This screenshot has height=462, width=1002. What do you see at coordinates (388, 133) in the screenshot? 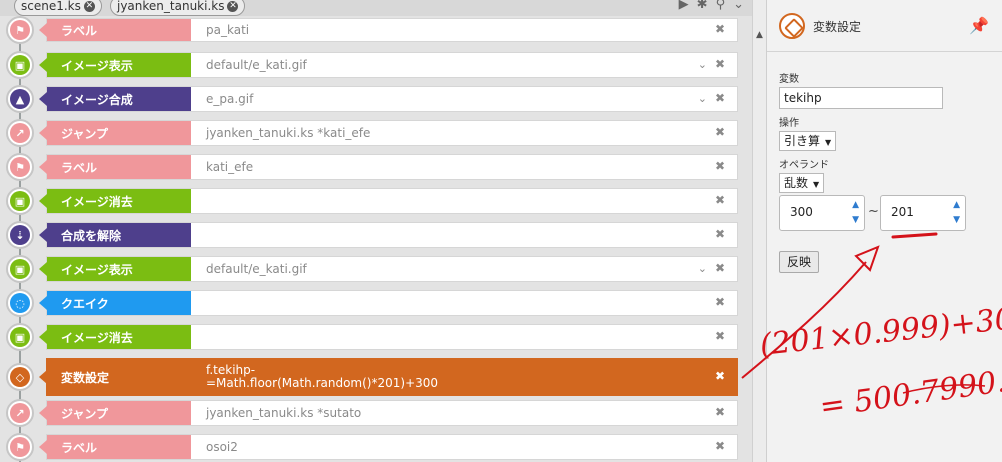
I see `command-card: ジャンプ jyanken_tanuki.ks *kati_efe ✖` at bounding box center [388, 133].